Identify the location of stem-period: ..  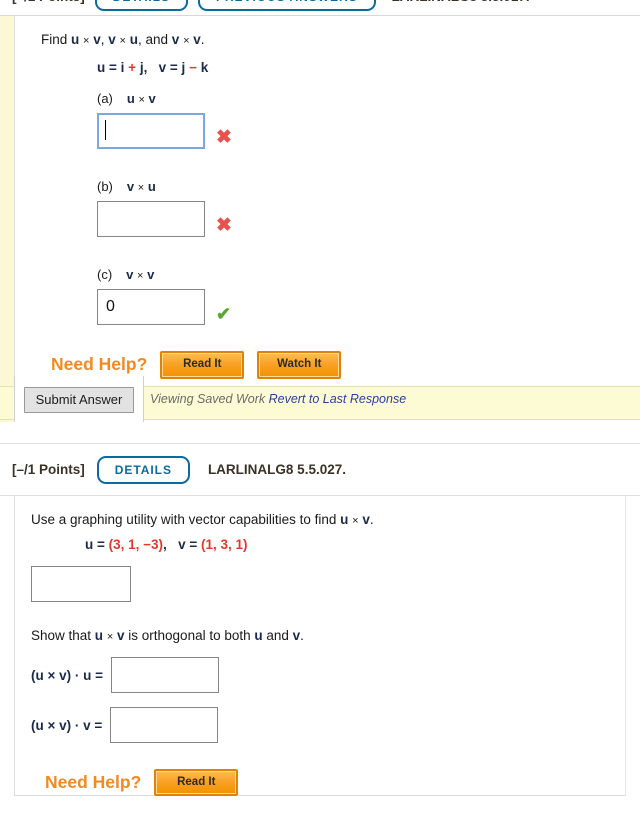
(202, 39).